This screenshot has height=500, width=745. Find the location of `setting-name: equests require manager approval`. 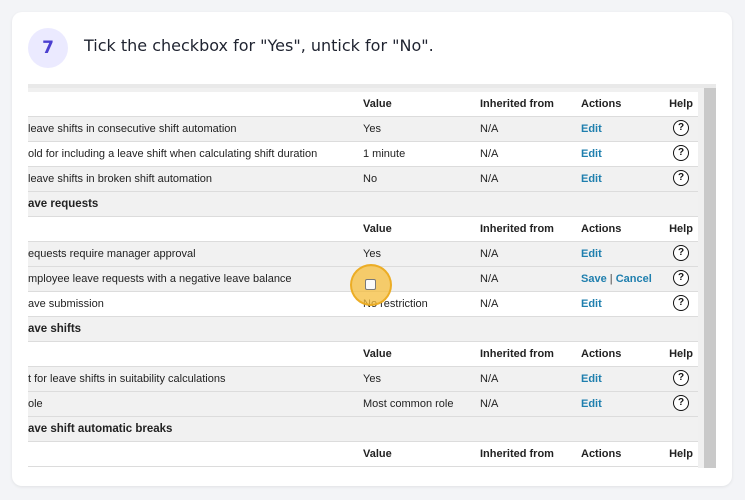

setting-name: equests require manager approval is located at coordinates (112, 254).